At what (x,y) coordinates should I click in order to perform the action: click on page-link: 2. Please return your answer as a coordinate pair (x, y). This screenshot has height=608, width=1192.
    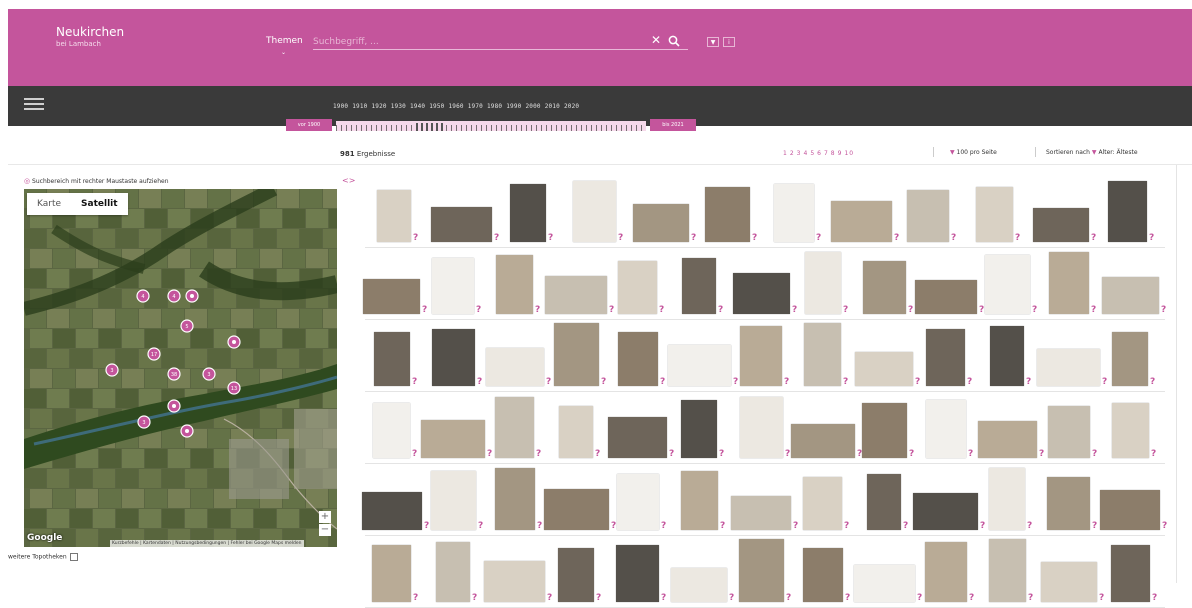
    Looking at the image, I should click on (792, 153).